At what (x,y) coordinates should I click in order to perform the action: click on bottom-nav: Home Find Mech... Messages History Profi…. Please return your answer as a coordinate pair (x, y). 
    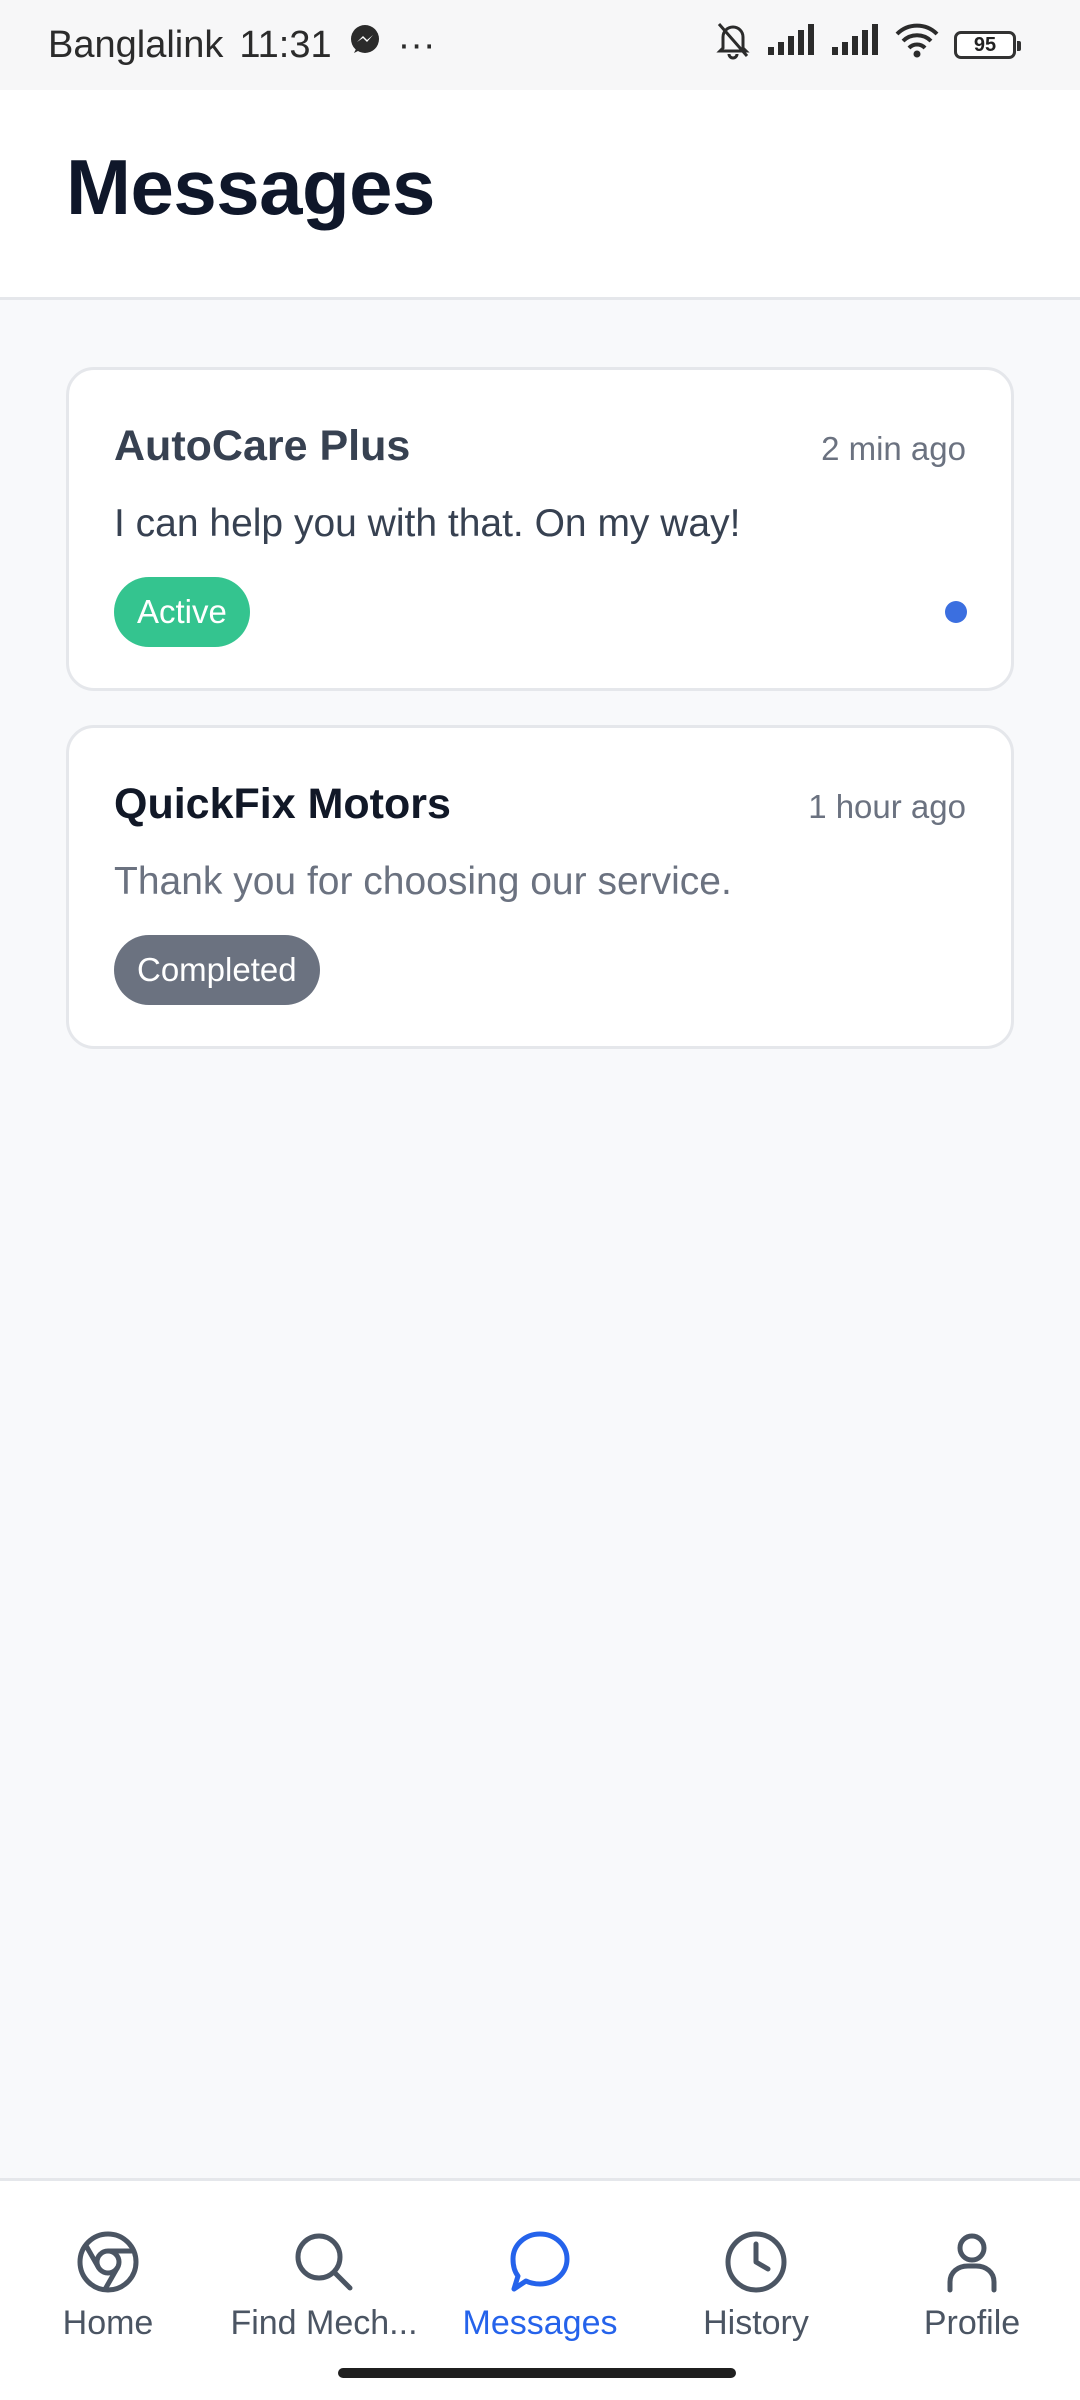
    Looking at the image, I should click on (540, 2289).